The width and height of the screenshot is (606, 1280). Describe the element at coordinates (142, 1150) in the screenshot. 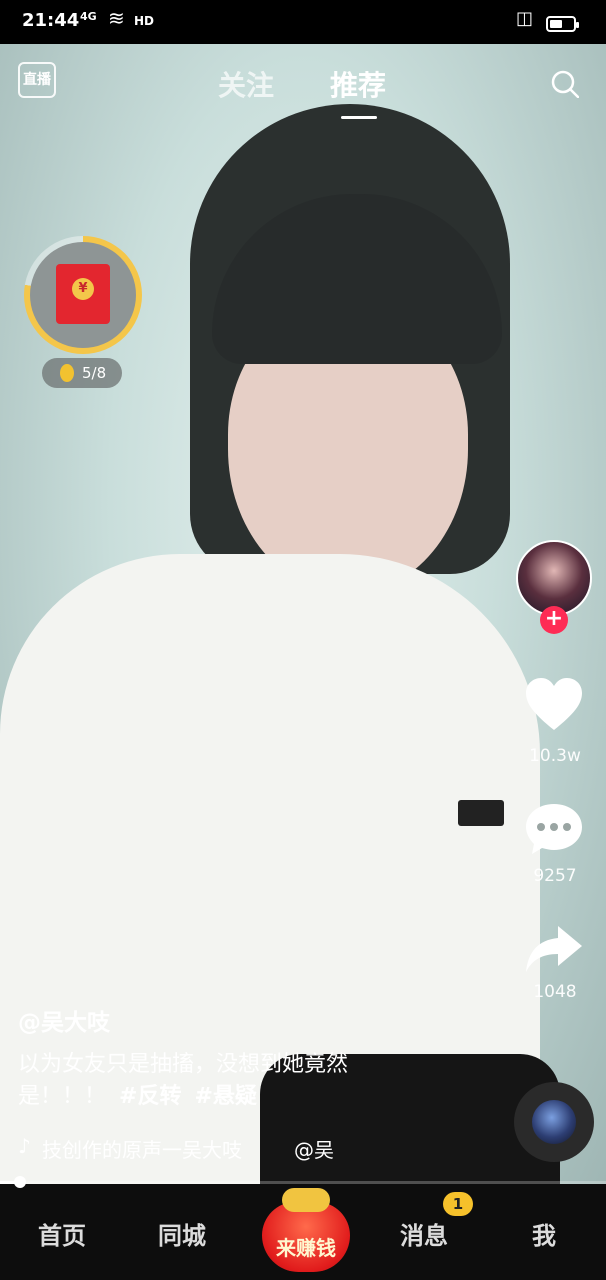

I see `music-title: 技创作的原声一吴大吱` at that location.